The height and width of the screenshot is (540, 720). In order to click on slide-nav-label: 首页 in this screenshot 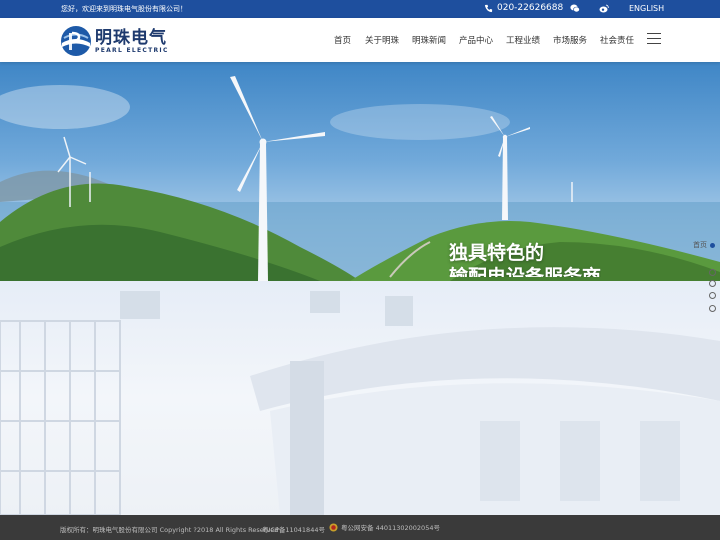, I will do `click(700, 245)`.